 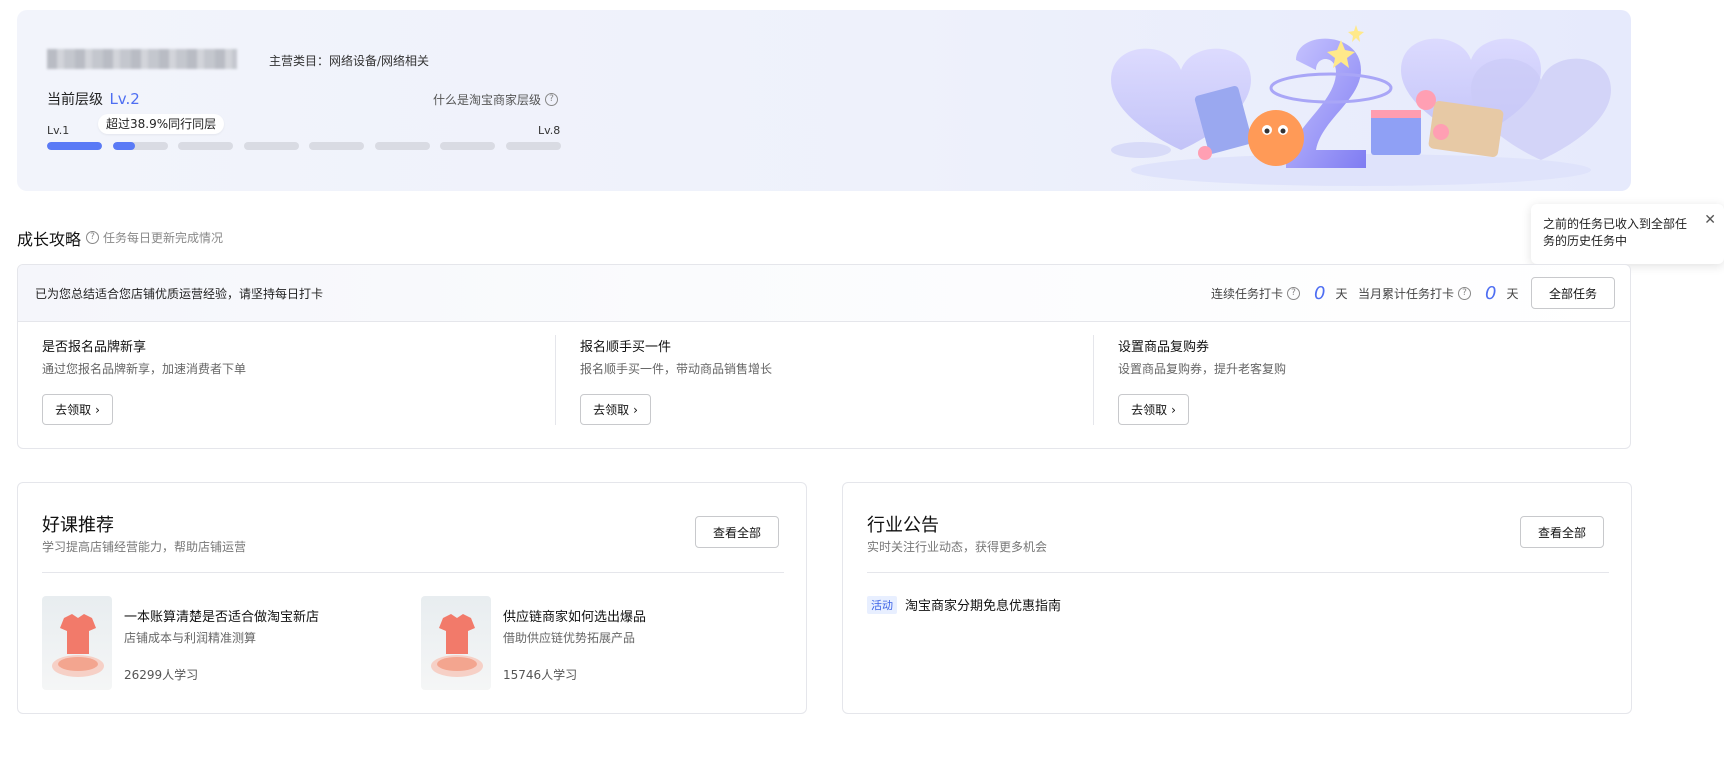 I want to click on task-title: 报名顺手买一件, so click(x=626, y=347).